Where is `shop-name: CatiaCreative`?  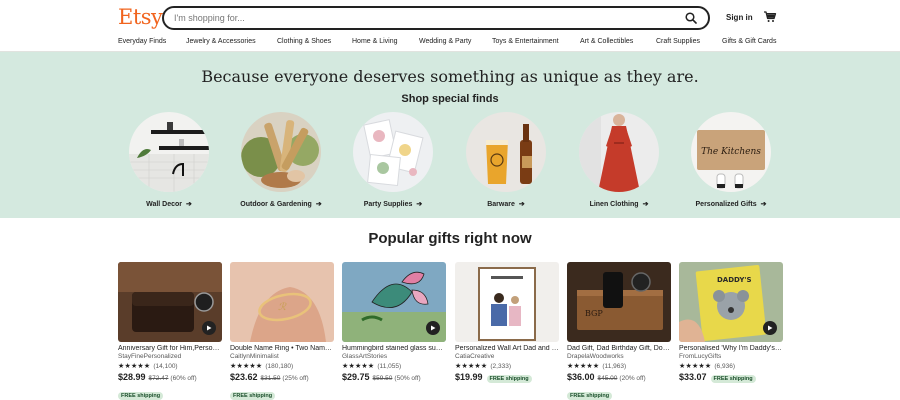 shop-name: CatiaCreative is located at coordinates (475, 356).